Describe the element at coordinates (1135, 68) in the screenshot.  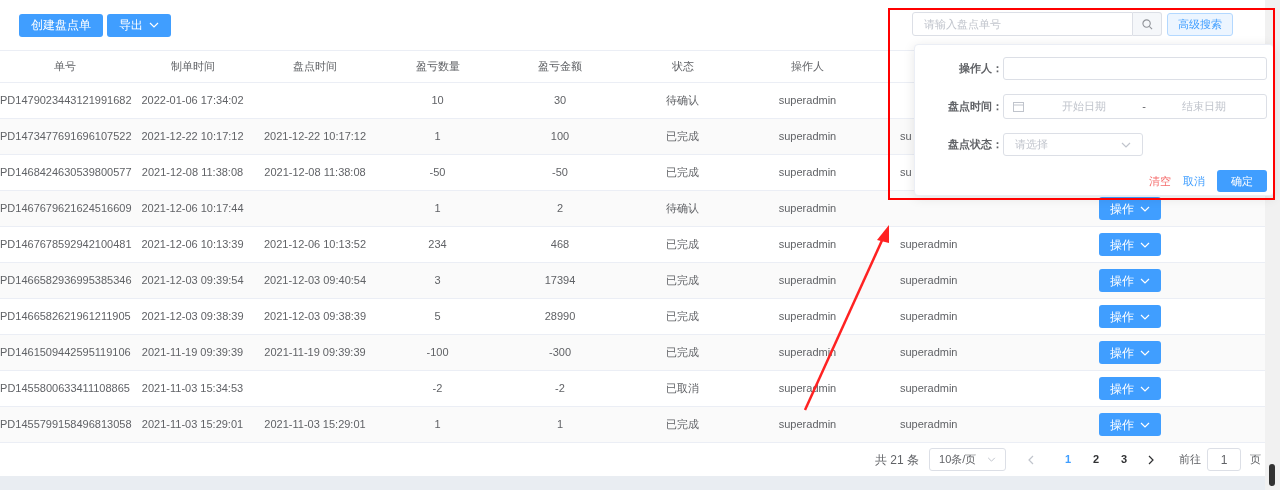
I see `operator-input` at that location.